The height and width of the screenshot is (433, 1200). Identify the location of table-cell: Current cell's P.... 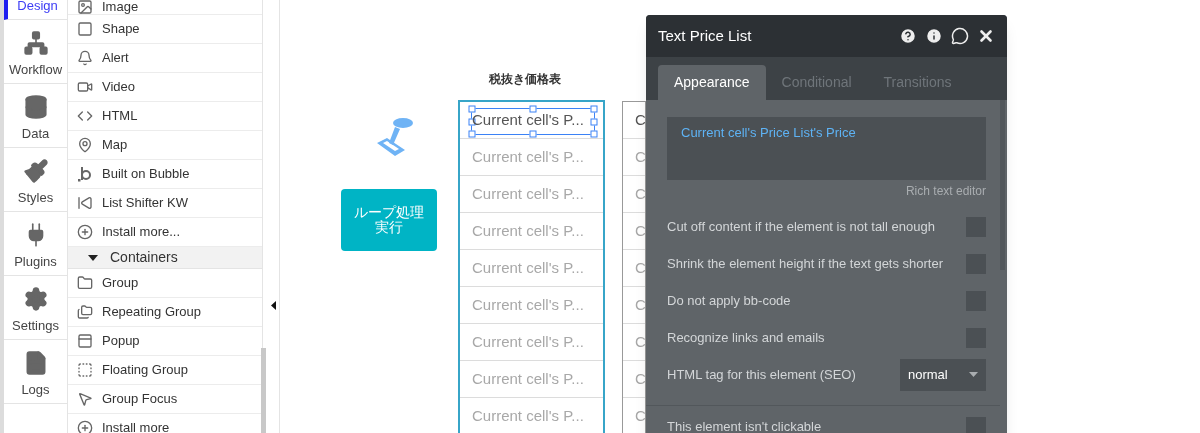
(531, 120).